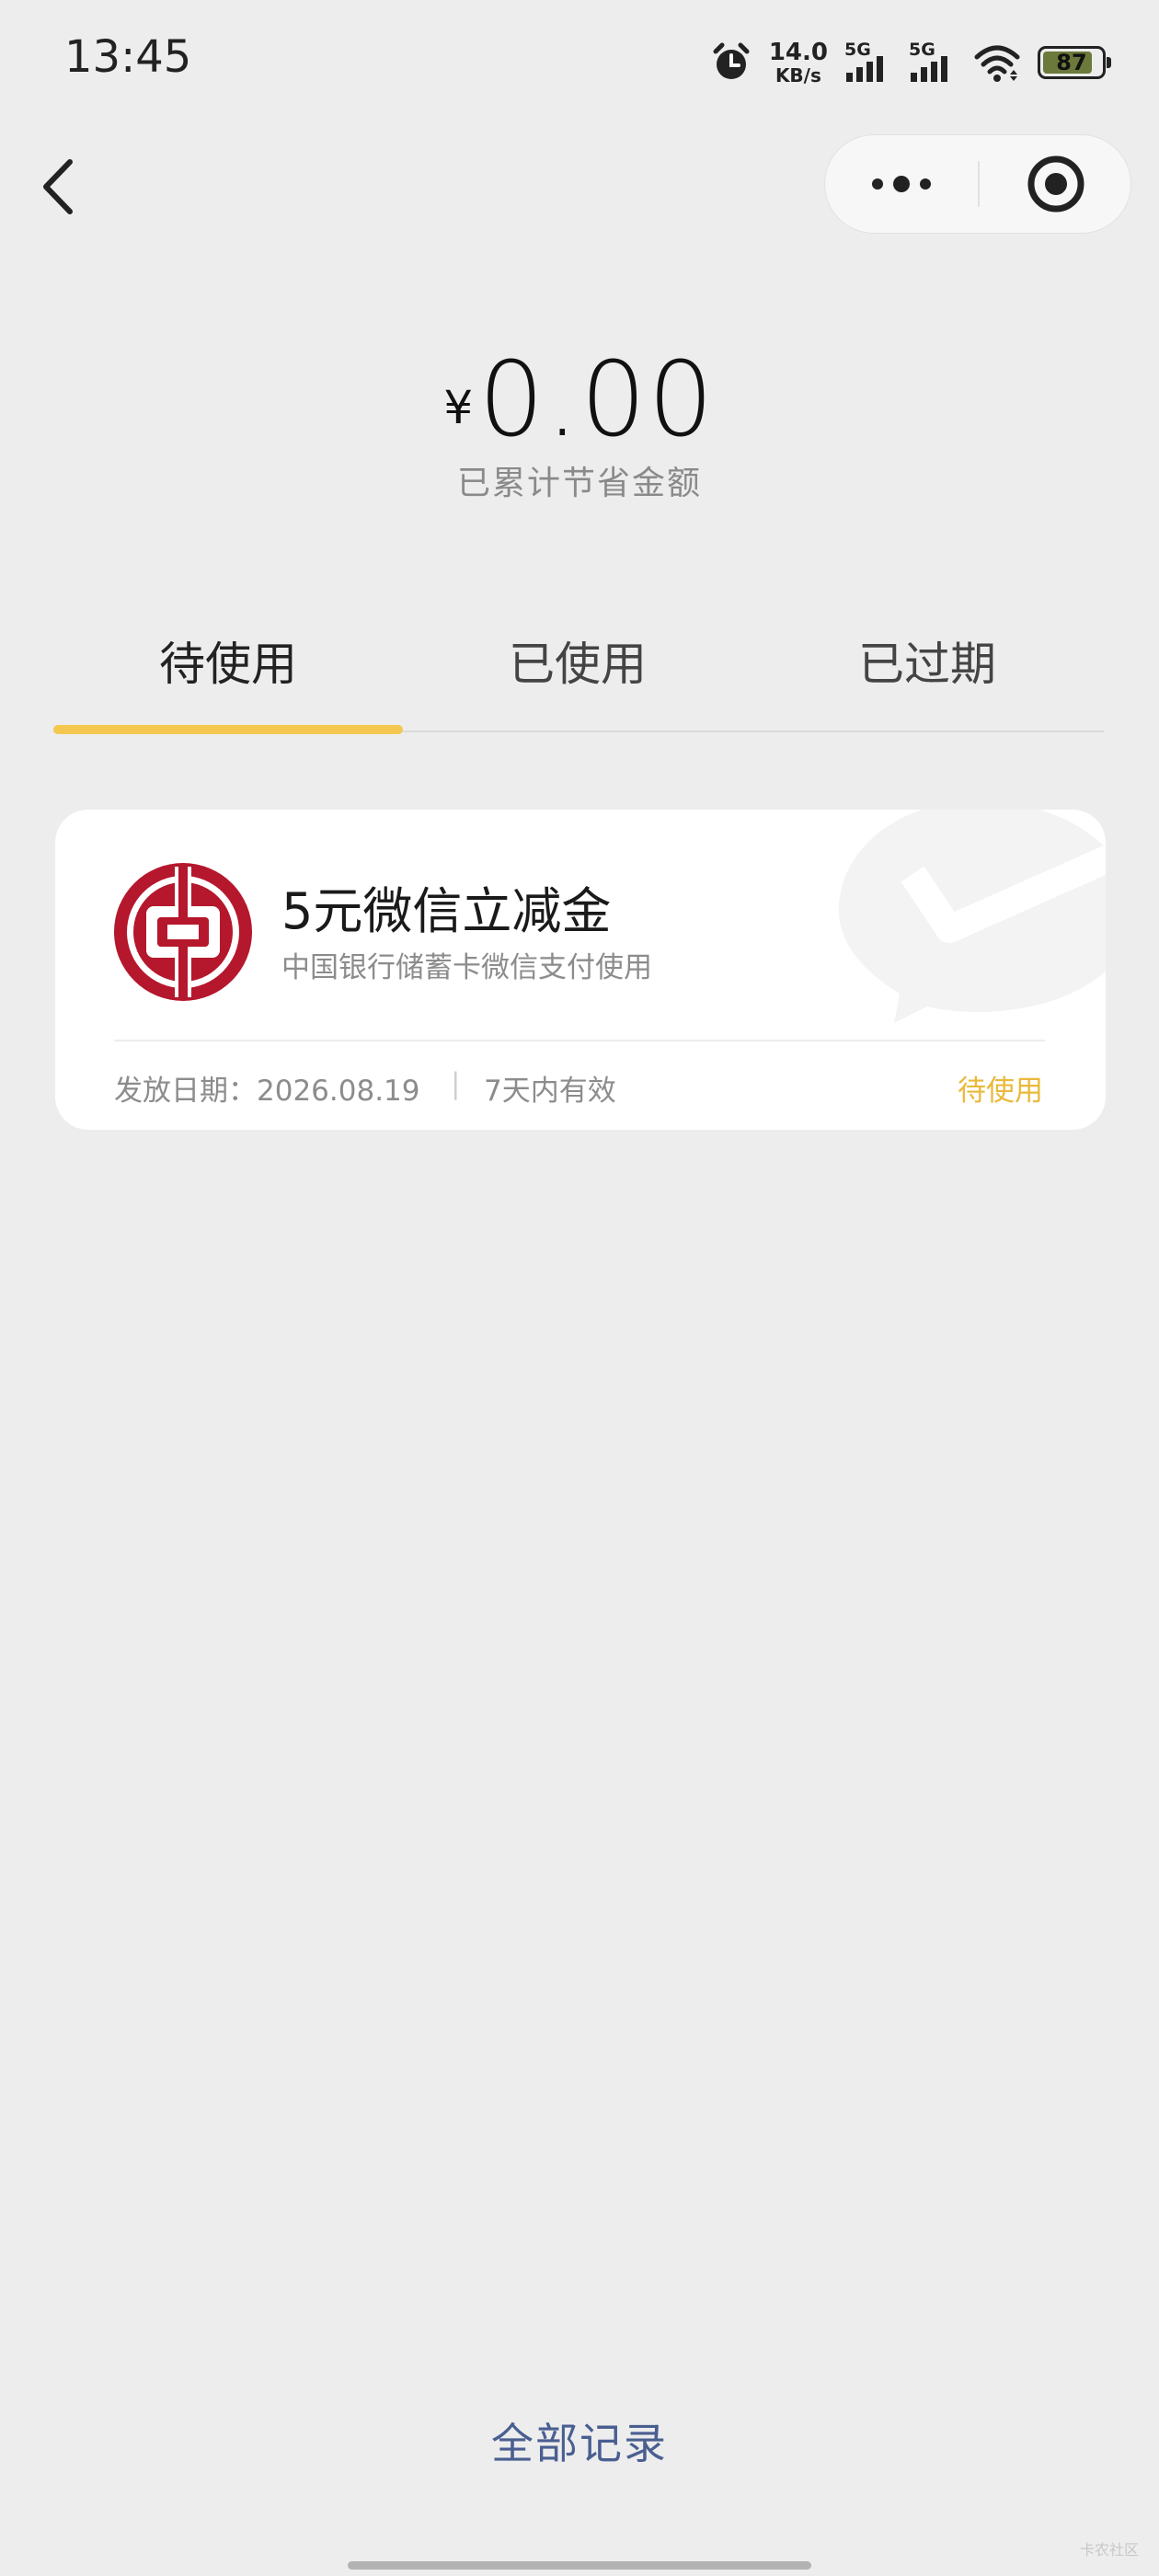  What do you see at coordinates (579, 2565) in the screenshot?
I see `home-indicator` at bounding box center [579, 2565].